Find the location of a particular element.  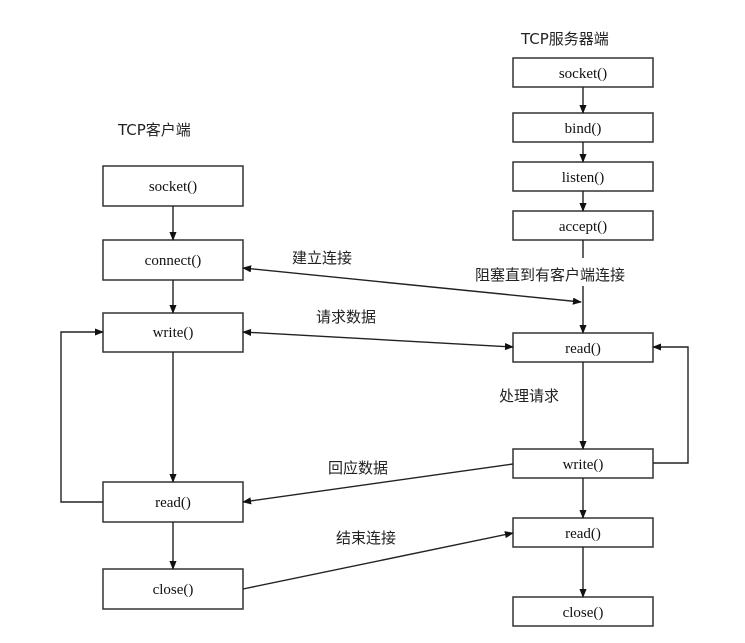

server-read-label: read() is located at coordinates (583, 349).